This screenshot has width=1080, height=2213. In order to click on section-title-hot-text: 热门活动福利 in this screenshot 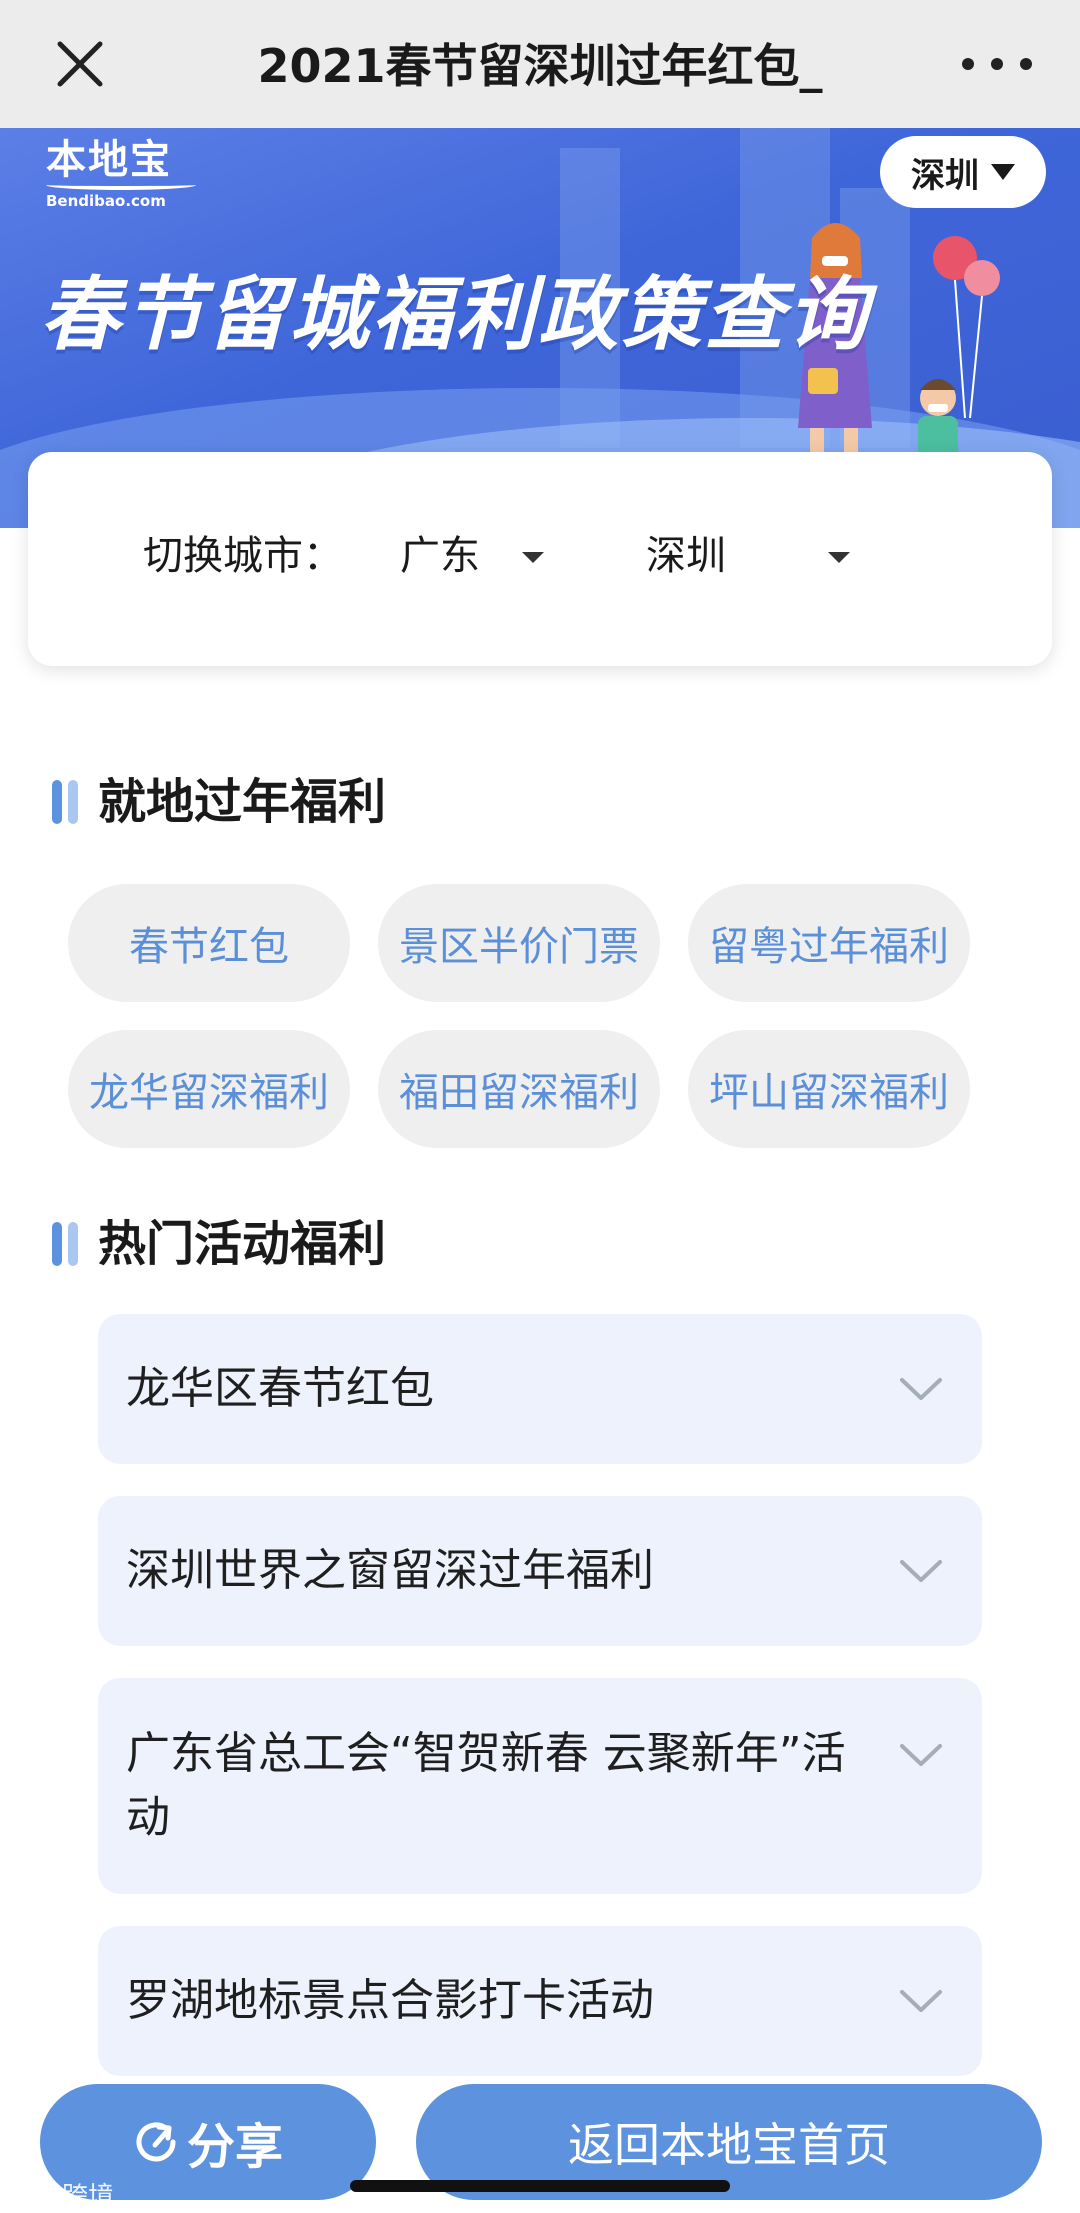, I will do `click(242, 1244)`.